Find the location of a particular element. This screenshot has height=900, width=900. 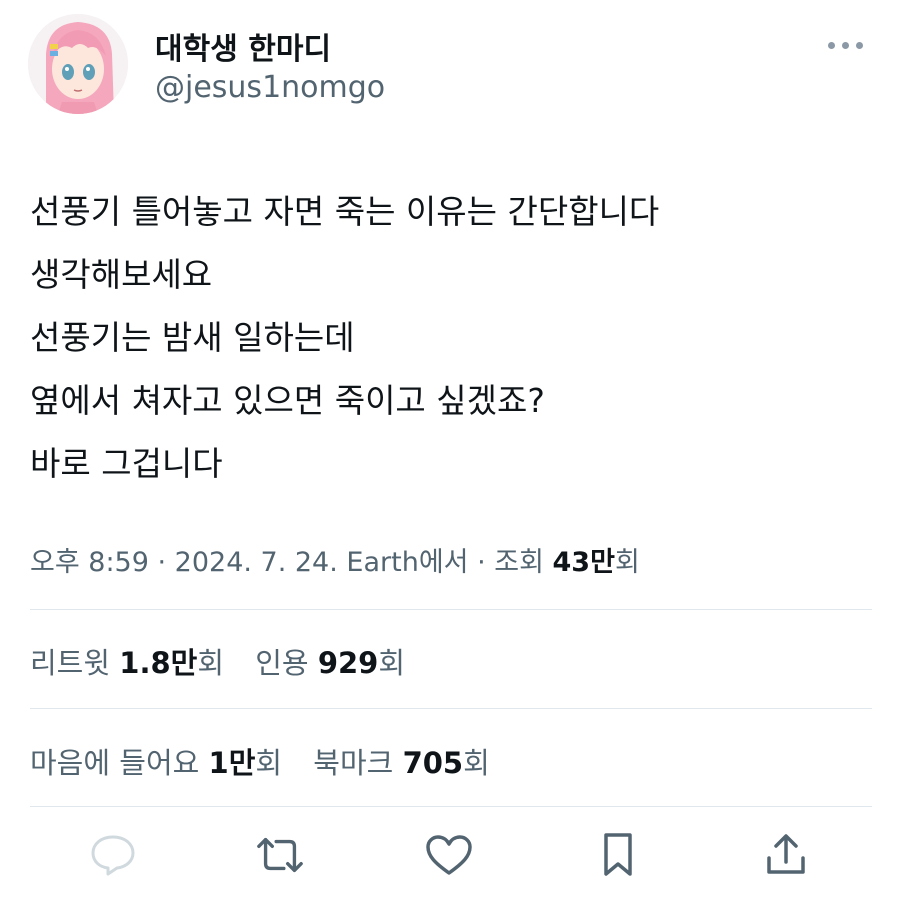

heart-icon is located at coordinates (449, 855).